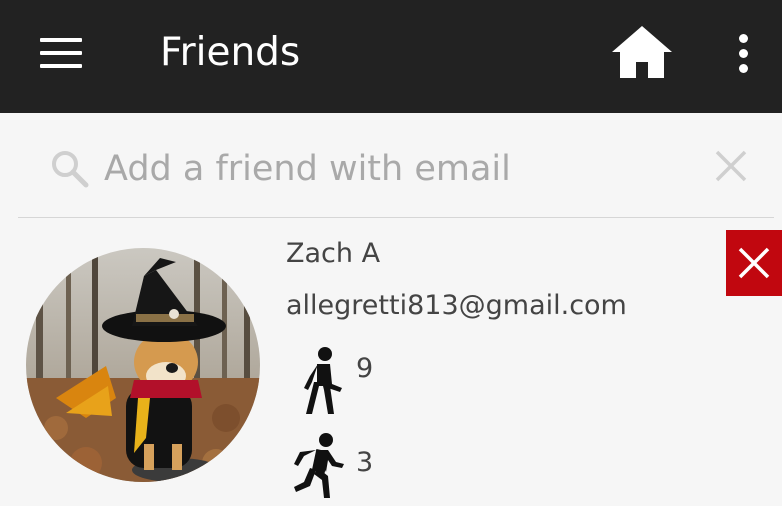  What do you see at coordinates (384, 169) in the screenshot?
I see `add-friend-email-input` at bounding box center [384, 169].